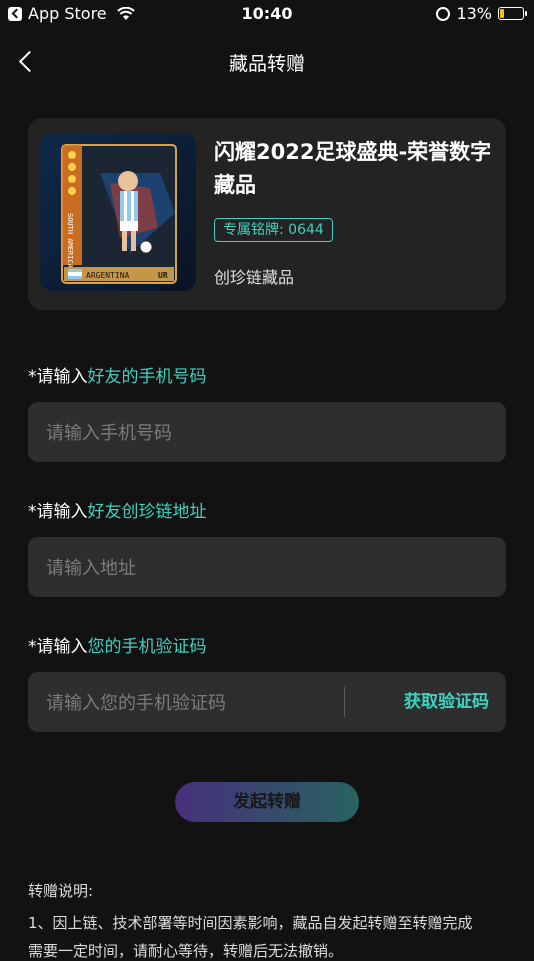 This screenshot has width=534, height=961. Describe the element at coordinates (443, 13) in the screenshot. I see `orientation-lock-icon` at that location.